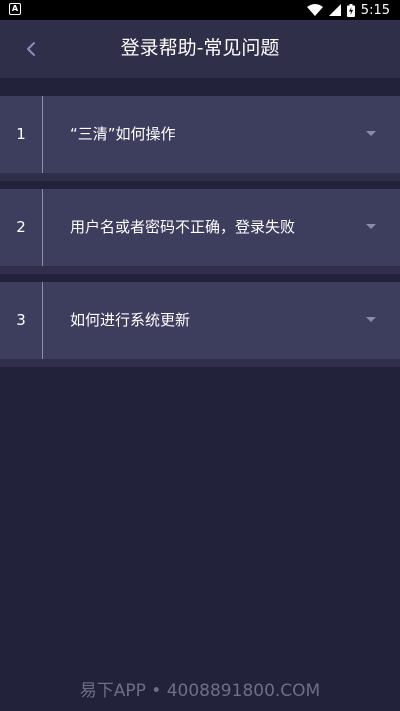 This screenshot has height=711, width=400. Describe the element at coordinates (200, 10) in the screenshot. I see `status-bar: A 5:15` at that location.